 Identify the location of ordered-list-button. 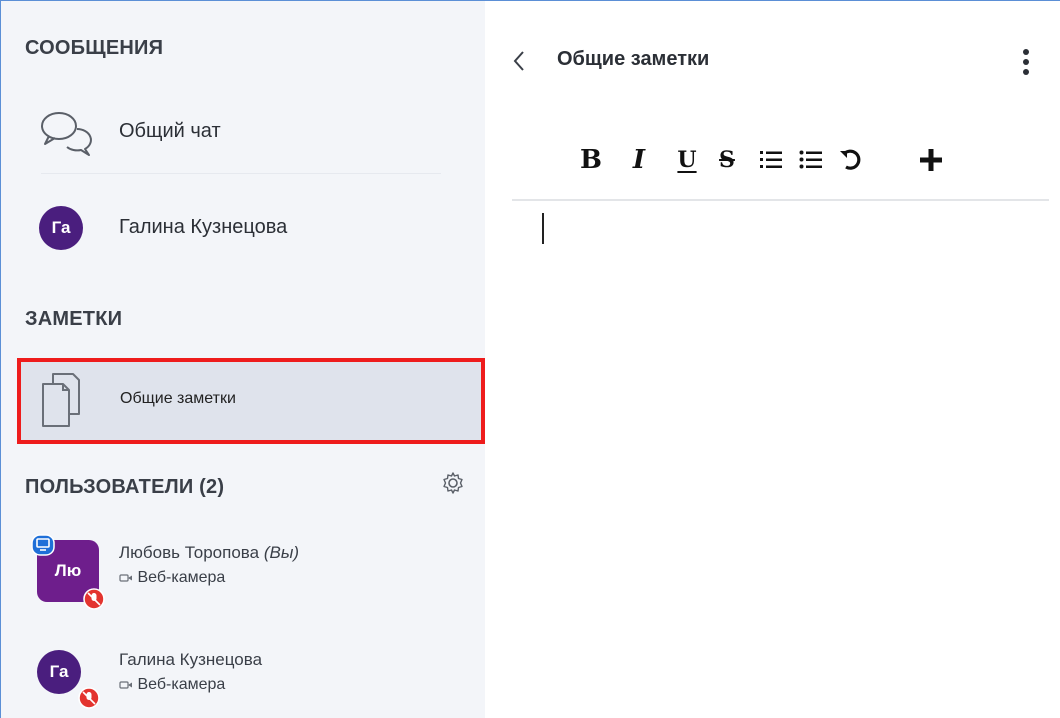
(771, 160).